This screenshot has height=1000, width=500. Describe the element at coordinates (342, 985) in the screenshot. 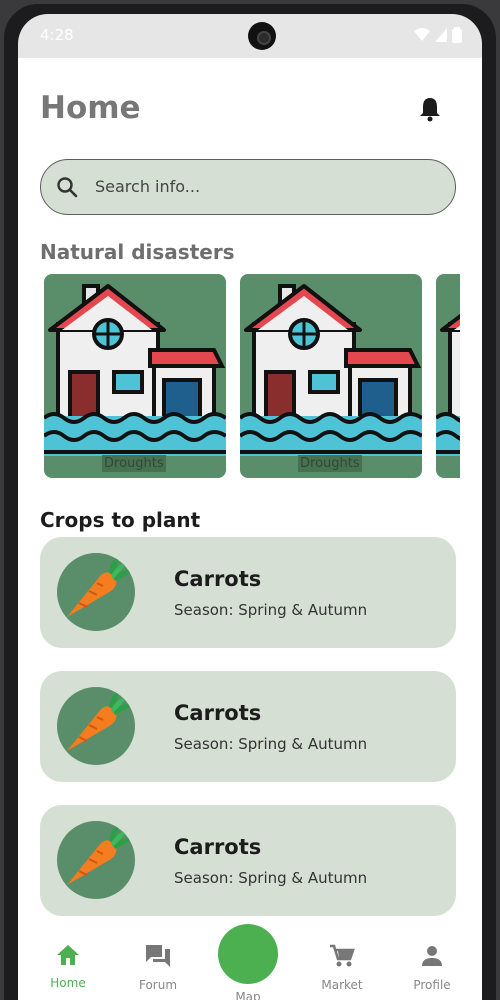

I see `nav-label: Market` at that location.